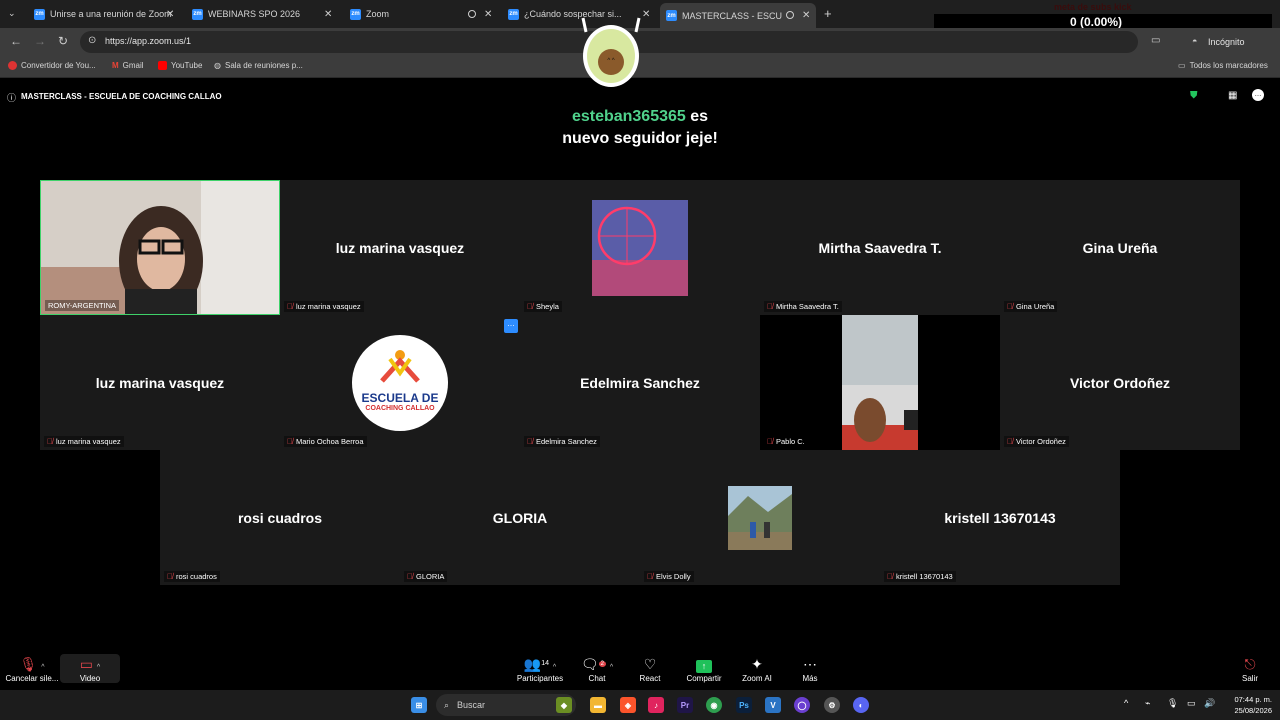 The width and height of the screenshot is (1280, 720). I want to click on participant-tile-kristell: kristell 13670143 🎙̸ kristell 13670143, so click(1000, 517).